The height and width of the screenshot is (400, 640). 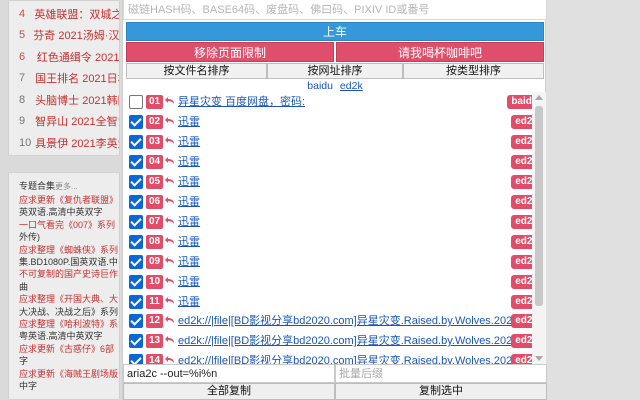 I want to click on scroll-down-icon, so click(x=539, y=358).